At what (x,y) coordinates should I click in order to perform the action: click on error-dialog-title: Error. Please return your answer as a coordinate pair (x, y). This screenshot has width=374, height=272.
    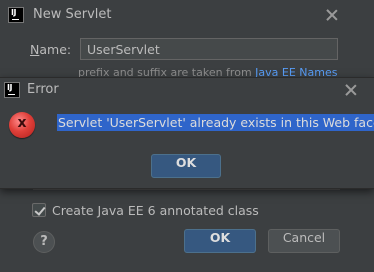
    Looking at the image, I should click on (43, 89).